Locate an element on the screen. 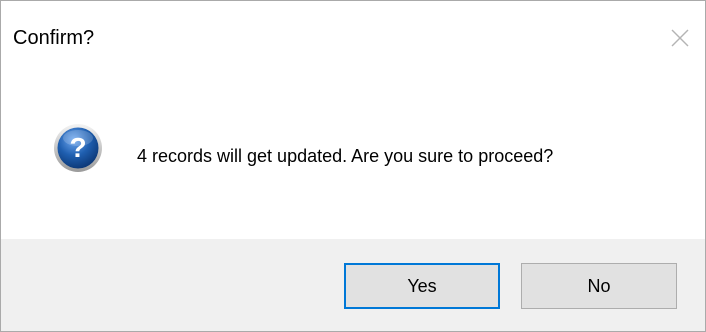 This screenshot has width=706, height=332. close-icon is located at coordinates (680, 38).